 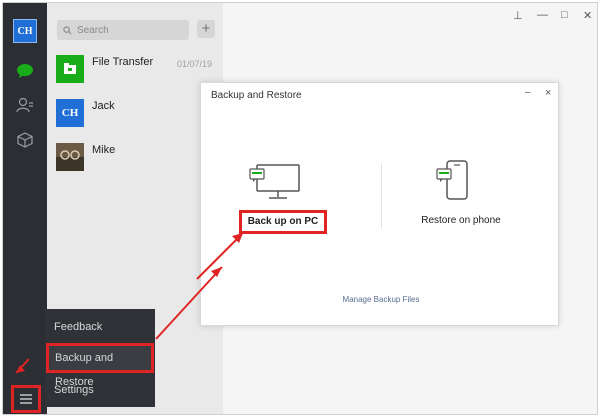 What do you see at coordinates (206, 29) in the screenshot?
I see `add-chat-button: +` at bounding box center [206, 29].